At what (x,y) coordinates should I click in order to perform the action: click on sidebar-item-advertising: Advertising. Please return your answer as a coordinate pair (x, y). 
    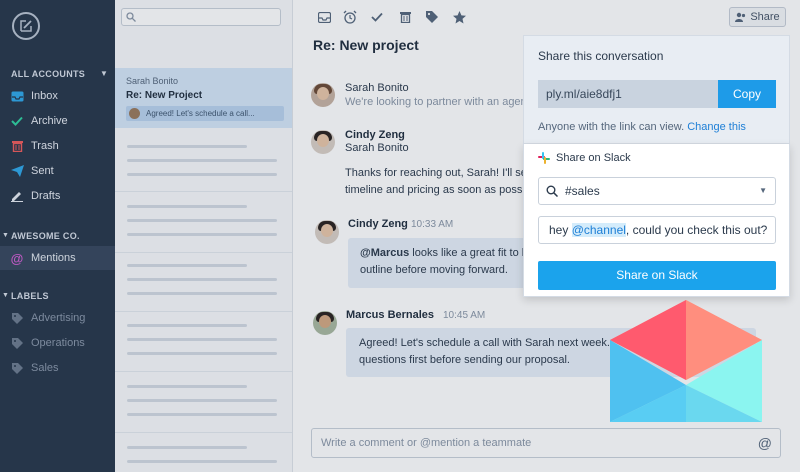
    Looking at the image, I should click on (57, 318).